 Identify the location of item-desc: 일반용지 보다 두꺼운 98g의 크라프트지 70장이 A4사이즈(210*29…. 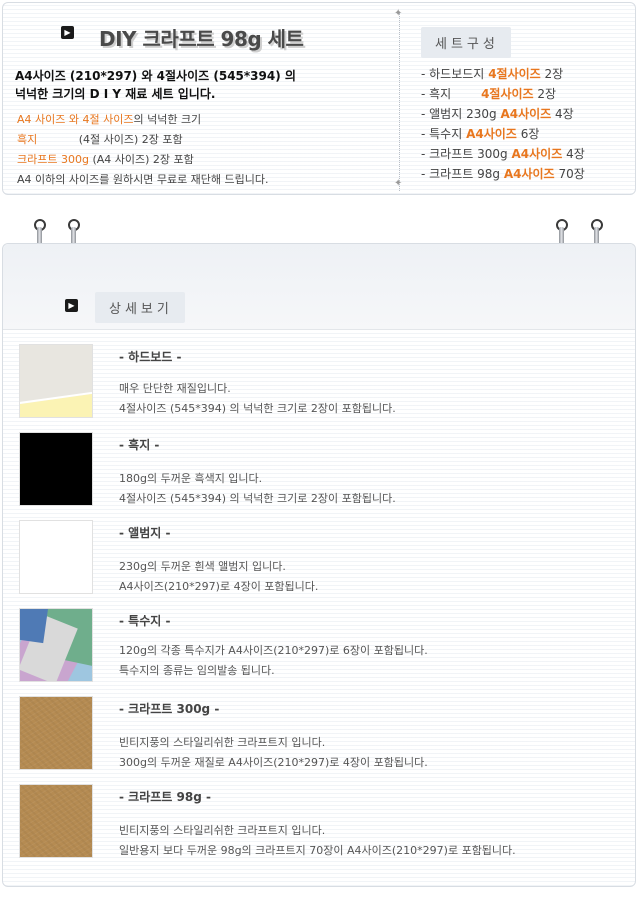
(317, 850).